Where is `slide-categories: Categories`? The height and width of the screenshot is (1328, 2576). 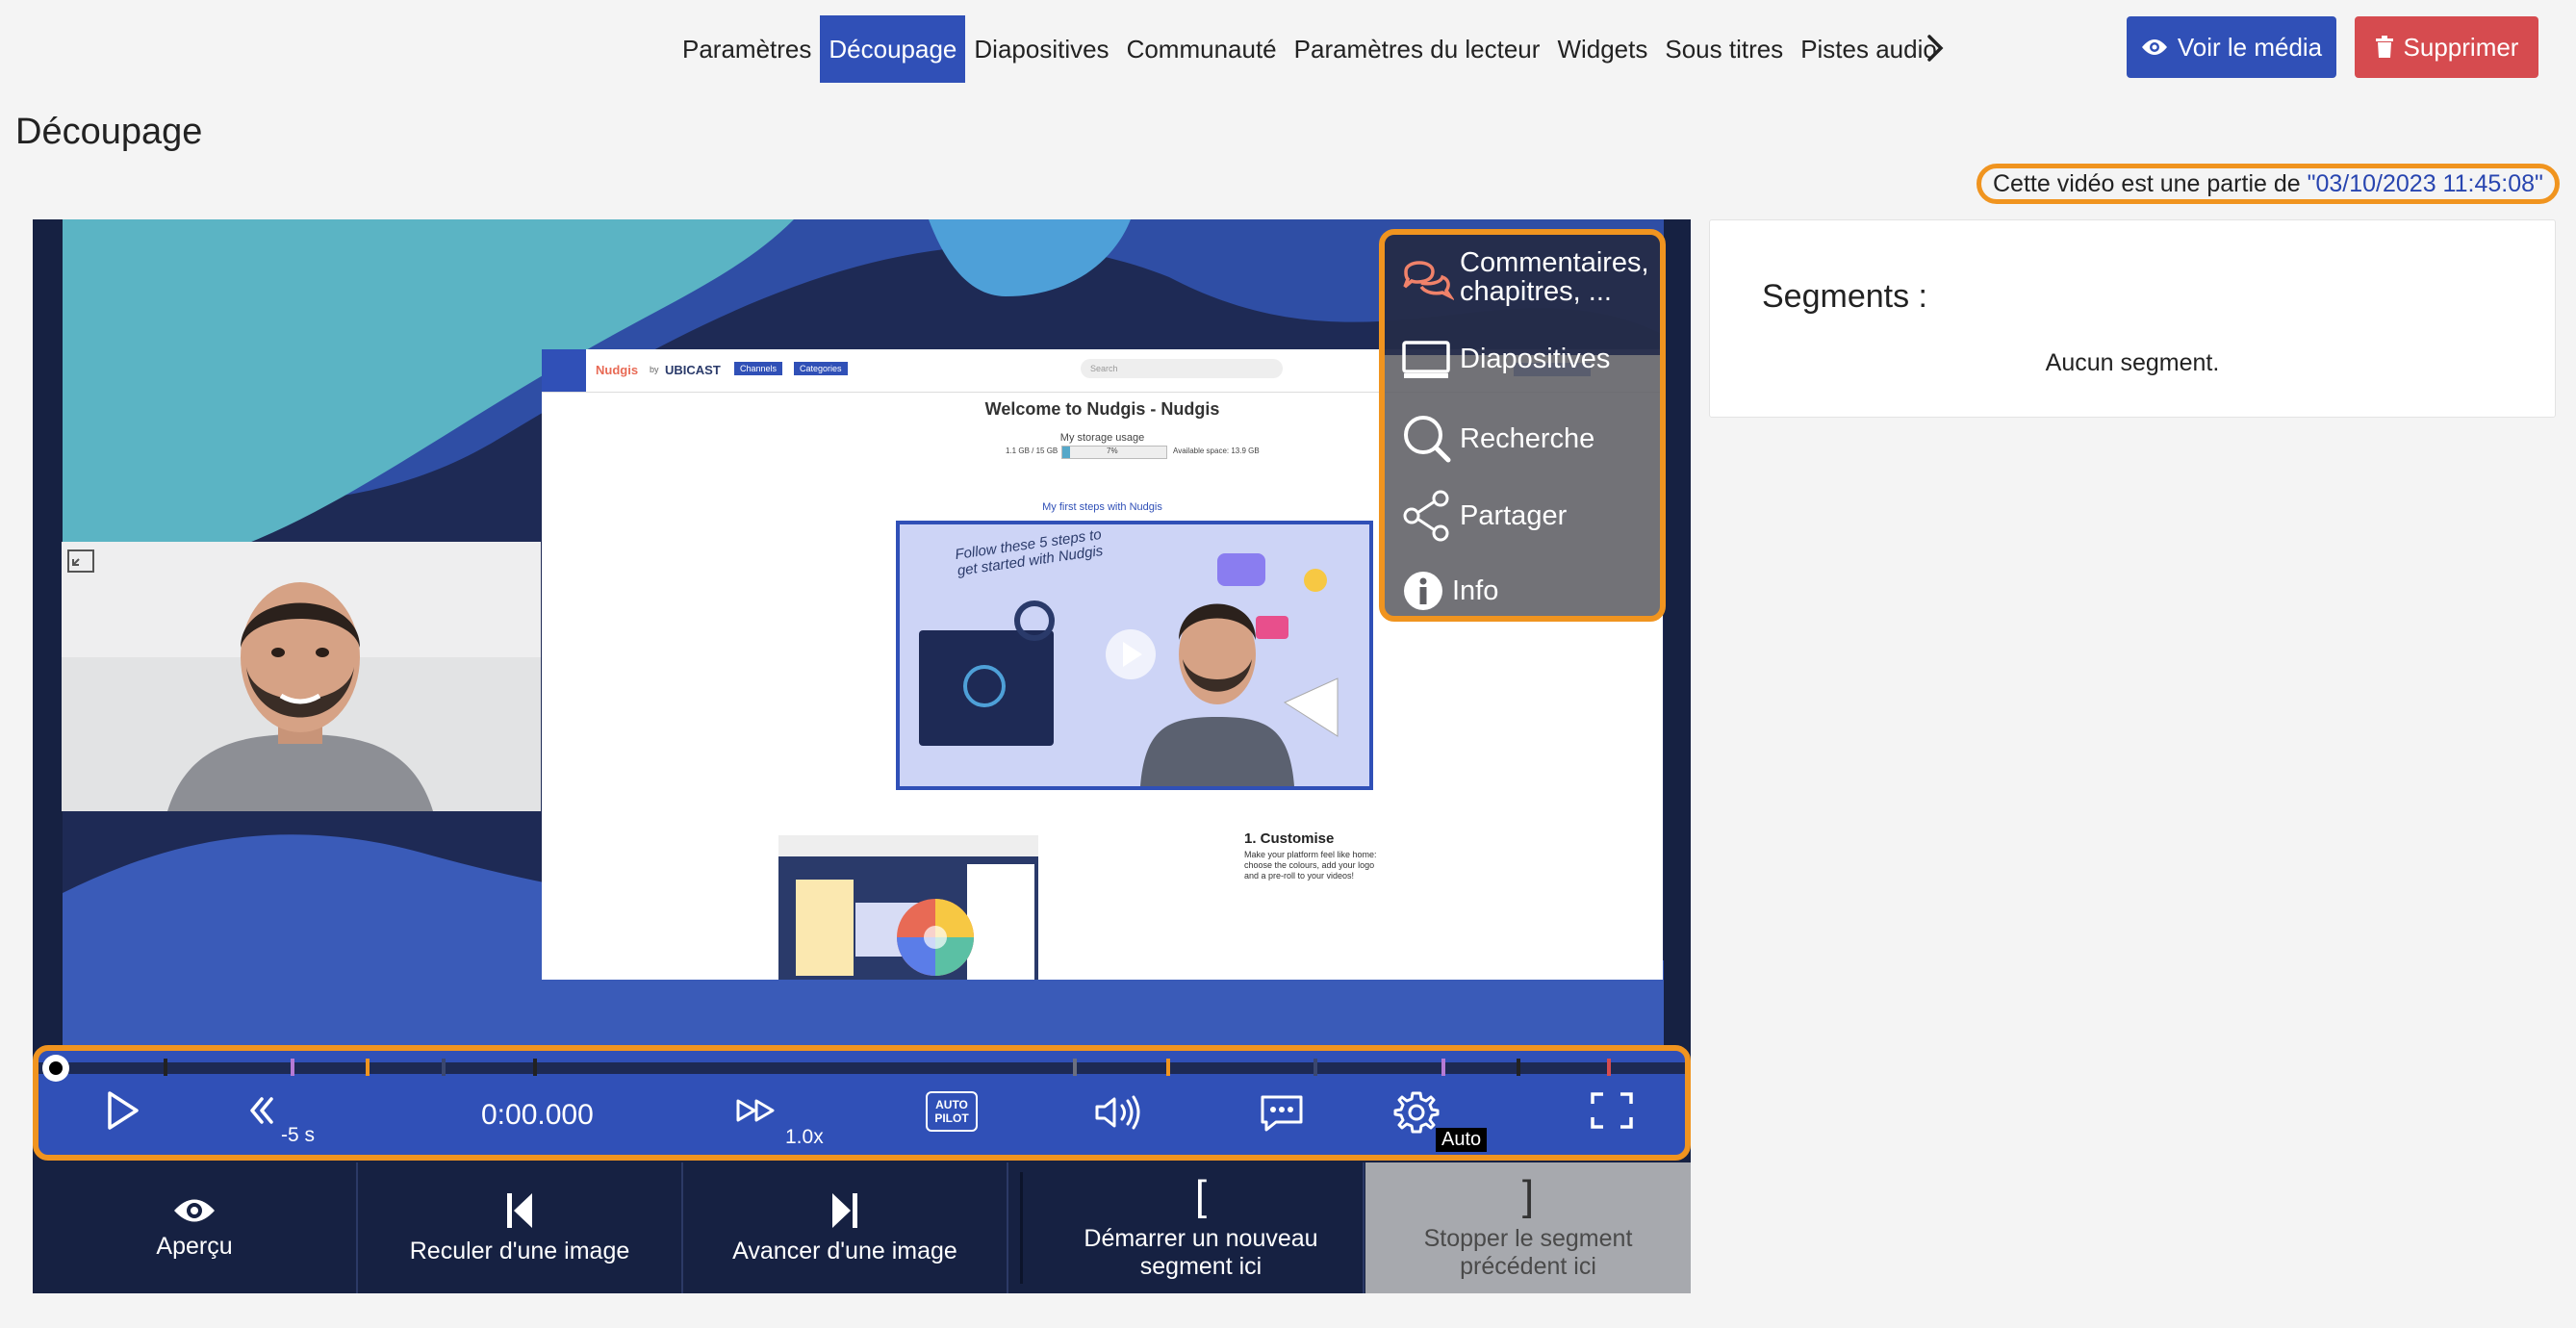 slide-categories: Categories is located at coordinates (821, 369).